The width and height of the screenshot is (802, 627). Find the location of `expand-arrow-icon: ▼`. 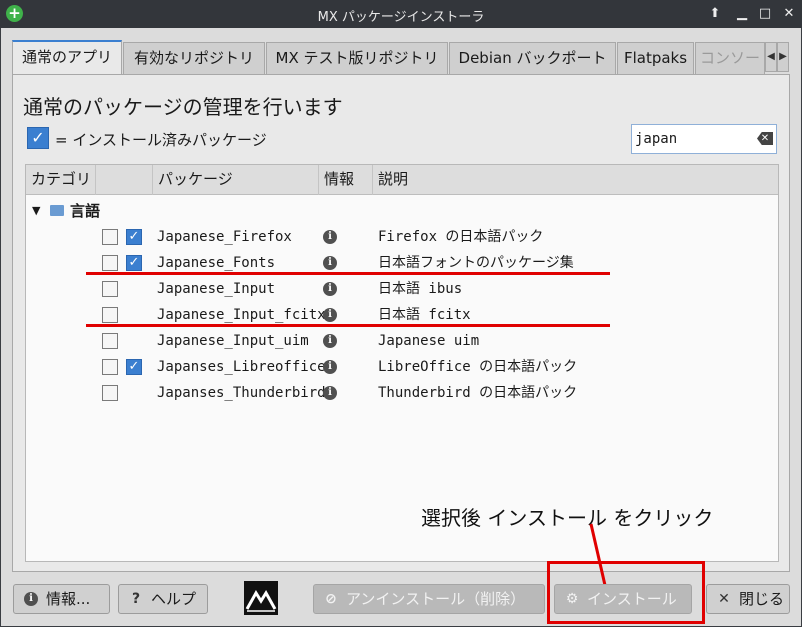

expand-arrow-icon: ▼ is located at coordinates (36, 211).